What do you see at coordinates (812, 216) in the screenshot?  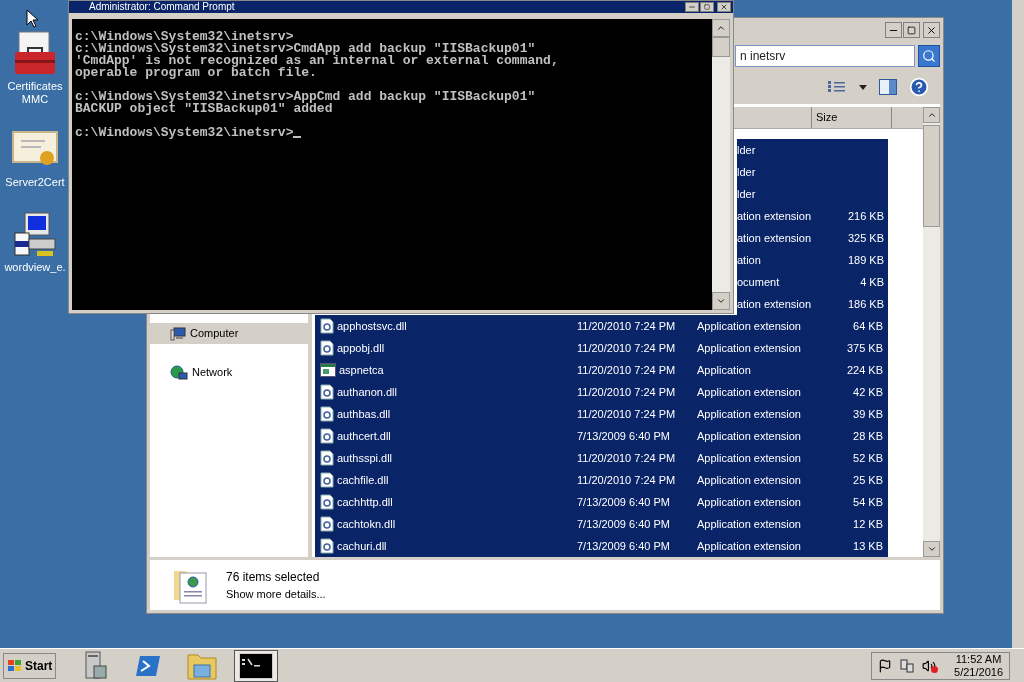 I see `file-row: ation extension 216 KB` at bounding box center [812, 216].